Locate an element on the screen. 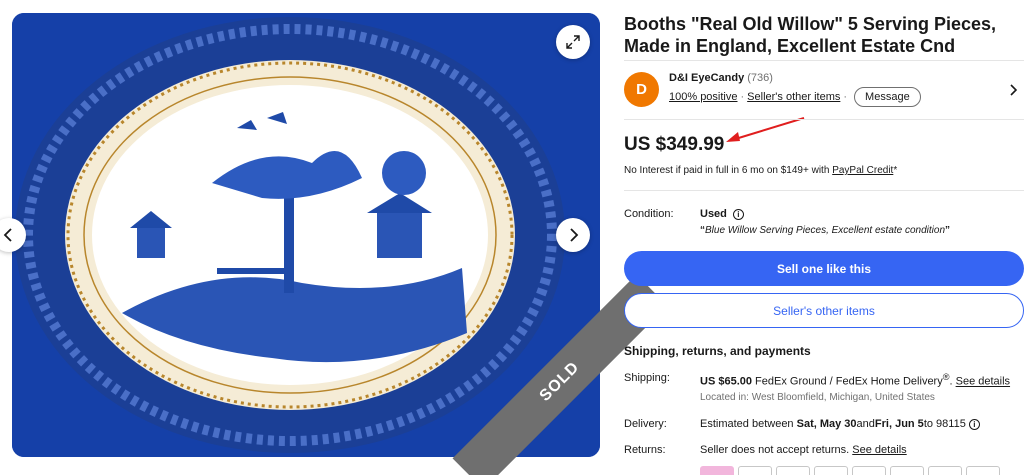 The width and height of the screenshot is (1024, 475). expand-icon is located at coordinates (573, 42).